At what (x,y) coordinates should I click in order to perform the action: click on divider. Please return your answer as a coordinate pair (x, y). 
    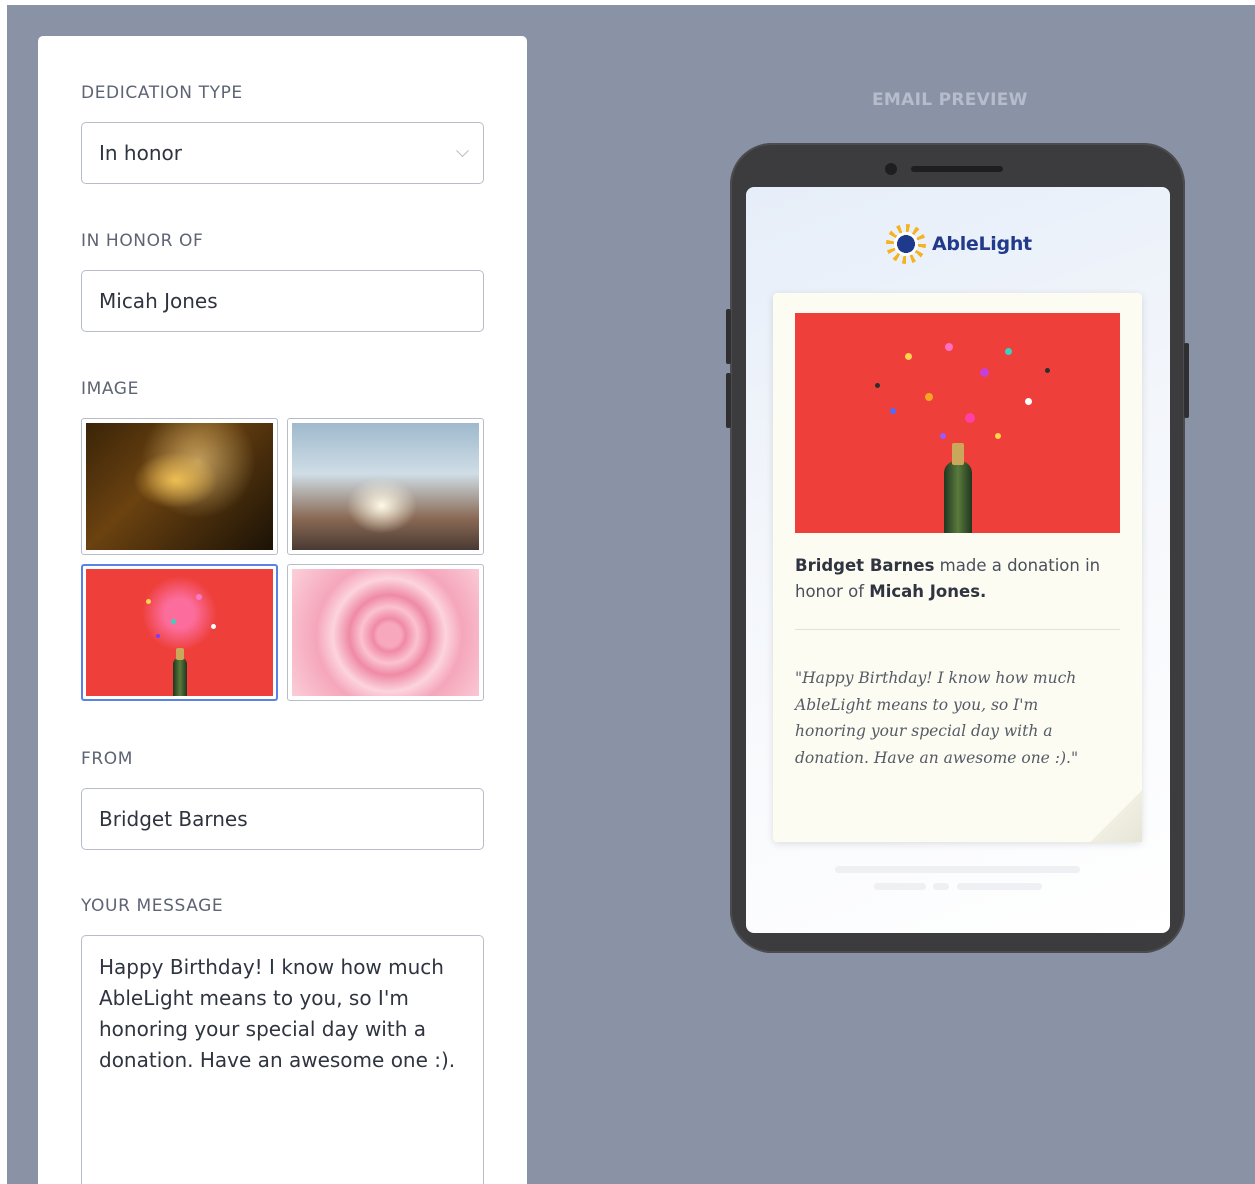
    Looking at the image, I should click on (957, 629).